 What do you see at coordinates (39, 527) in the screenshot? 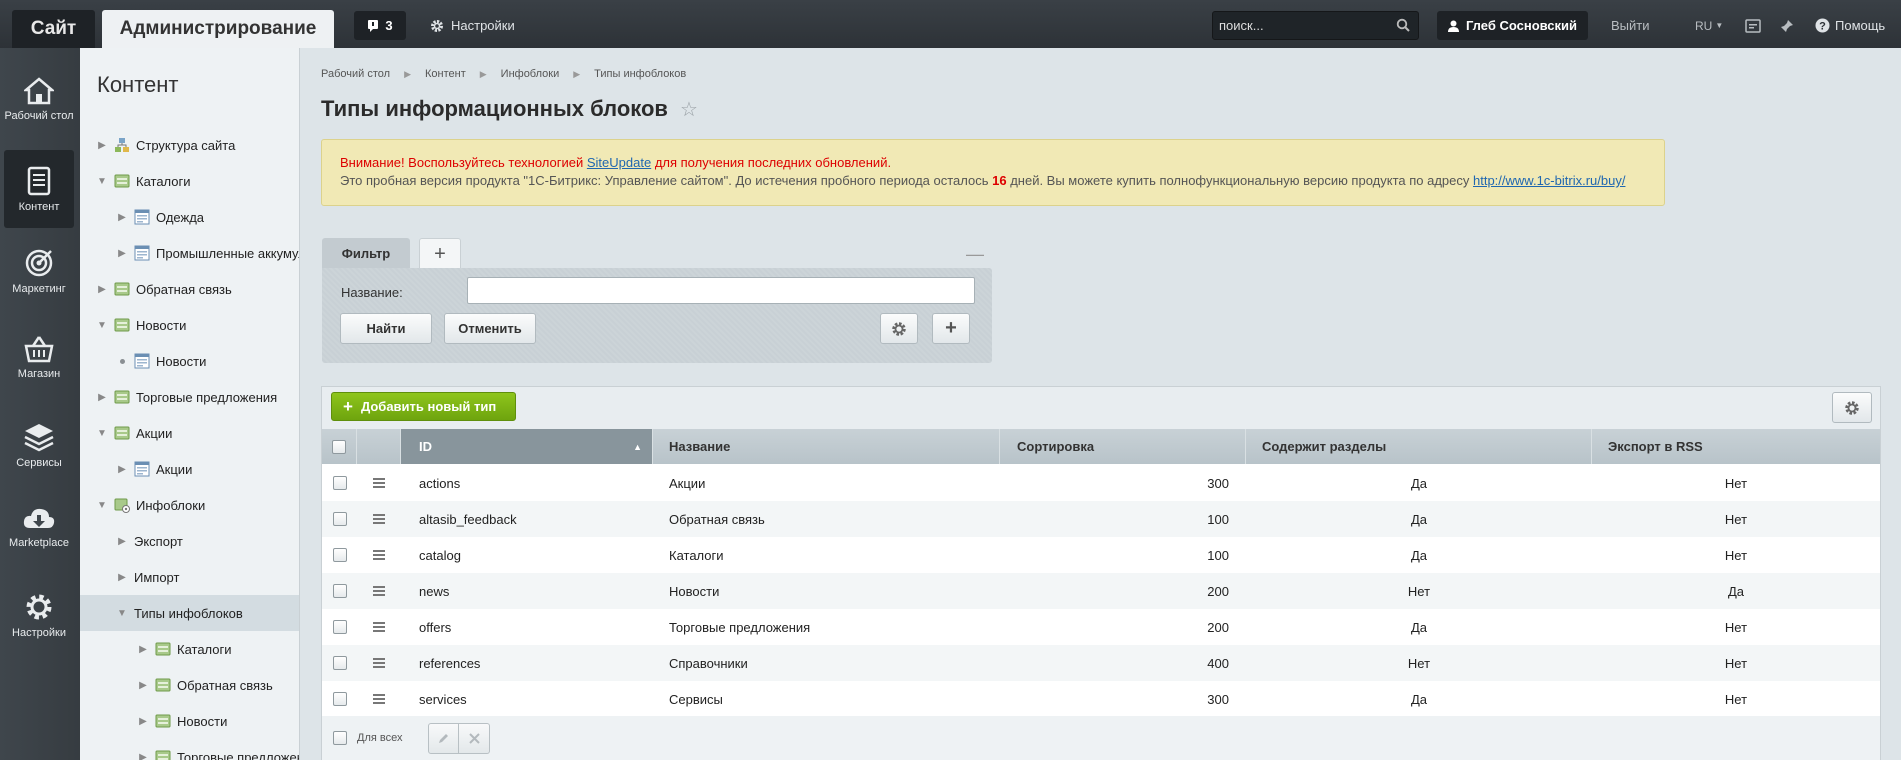
I see `menu-item-marketplace: Marketplace` at bounding box center [39, 527].